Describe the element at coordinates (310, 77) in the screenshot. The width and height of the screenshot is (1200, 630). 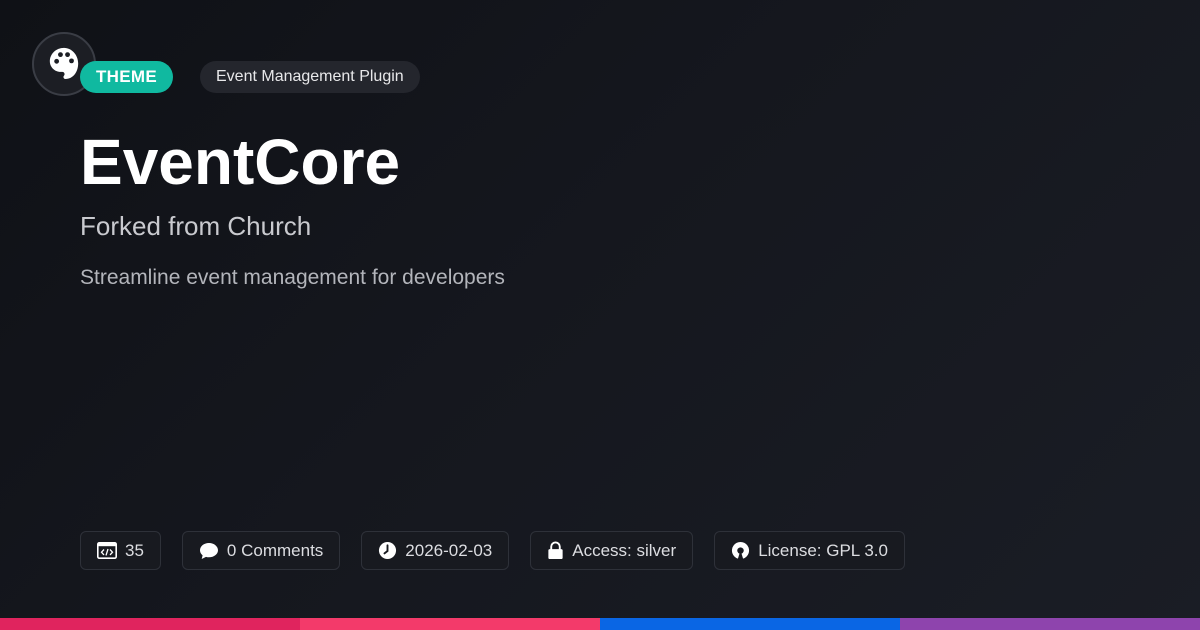
I see `category-badge: Event Management Plugin` at that location.